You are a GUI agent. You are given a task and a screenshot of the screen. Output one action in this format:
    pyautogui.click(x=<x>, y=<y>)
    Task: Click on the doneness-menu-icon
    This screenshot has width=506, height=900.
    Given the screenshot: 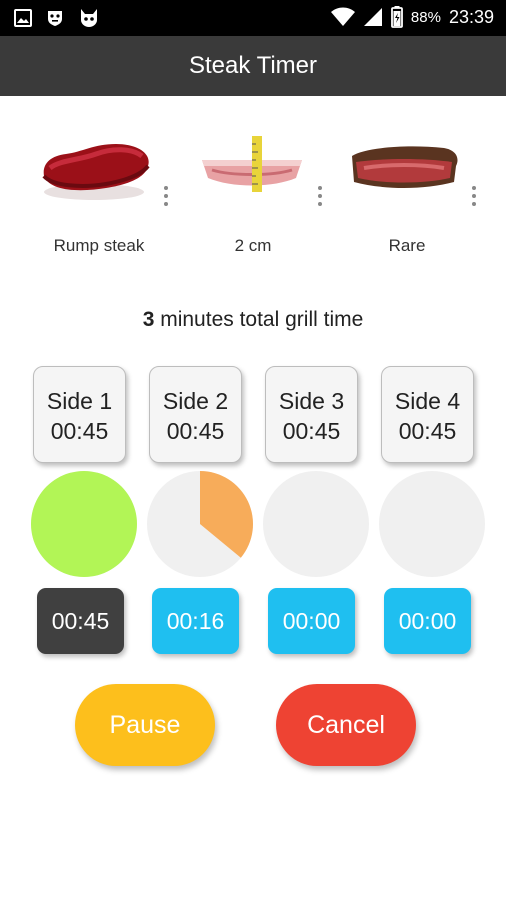 What is the action you would take?
    pyautogui.click(x=474, y=199)
    